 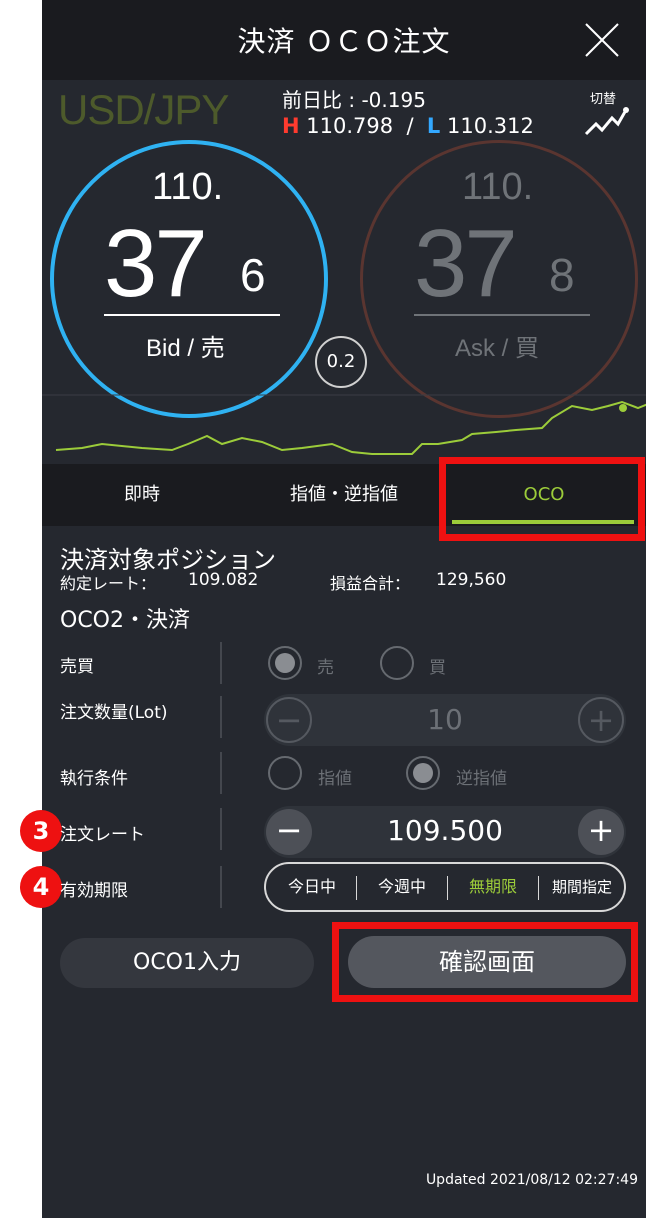 What do you see at coordinates (94, 779) in the screenshot?
I see `execution-condition-label: 執行条件` at bounding box center [94, 779].